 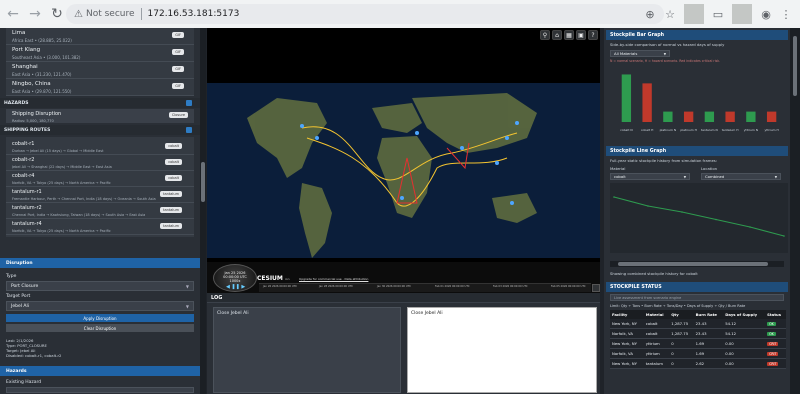 I want to click on projection-icon: ▦, so click(x=569, y=35).